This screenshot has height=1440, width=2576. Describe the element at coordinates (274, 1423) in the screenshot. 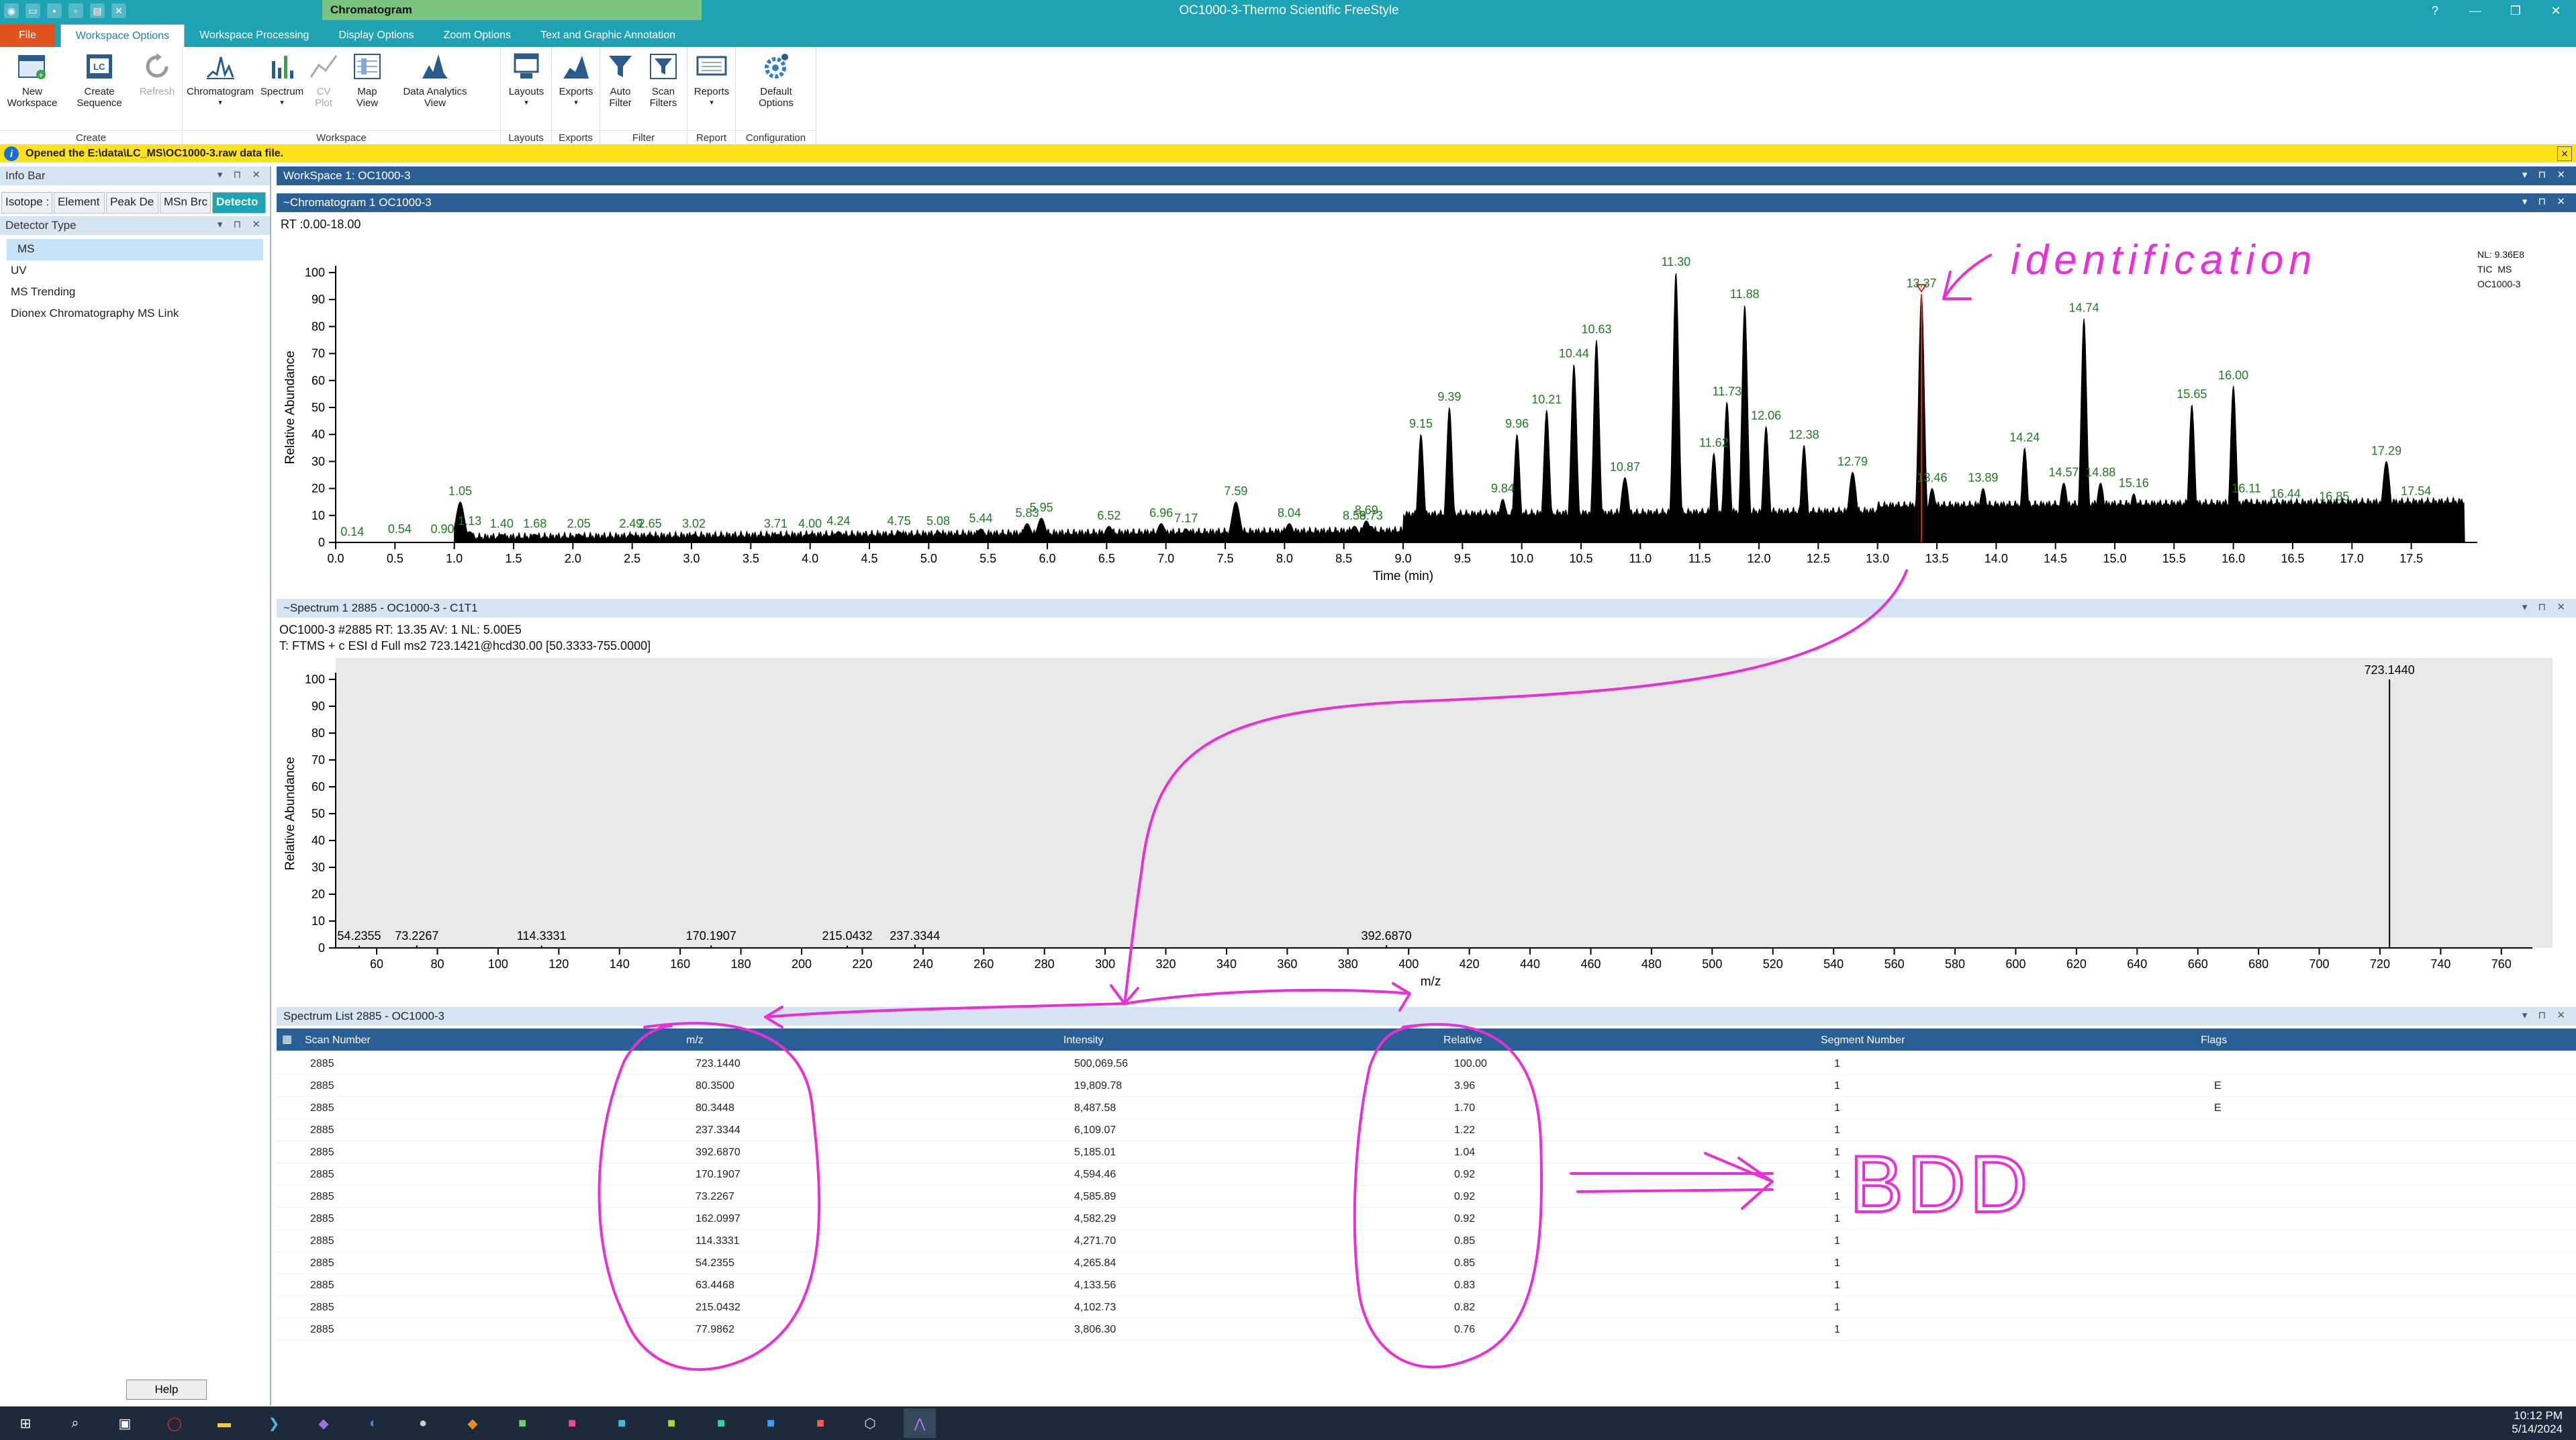

I see `powershell-icon: ❯` at that location.